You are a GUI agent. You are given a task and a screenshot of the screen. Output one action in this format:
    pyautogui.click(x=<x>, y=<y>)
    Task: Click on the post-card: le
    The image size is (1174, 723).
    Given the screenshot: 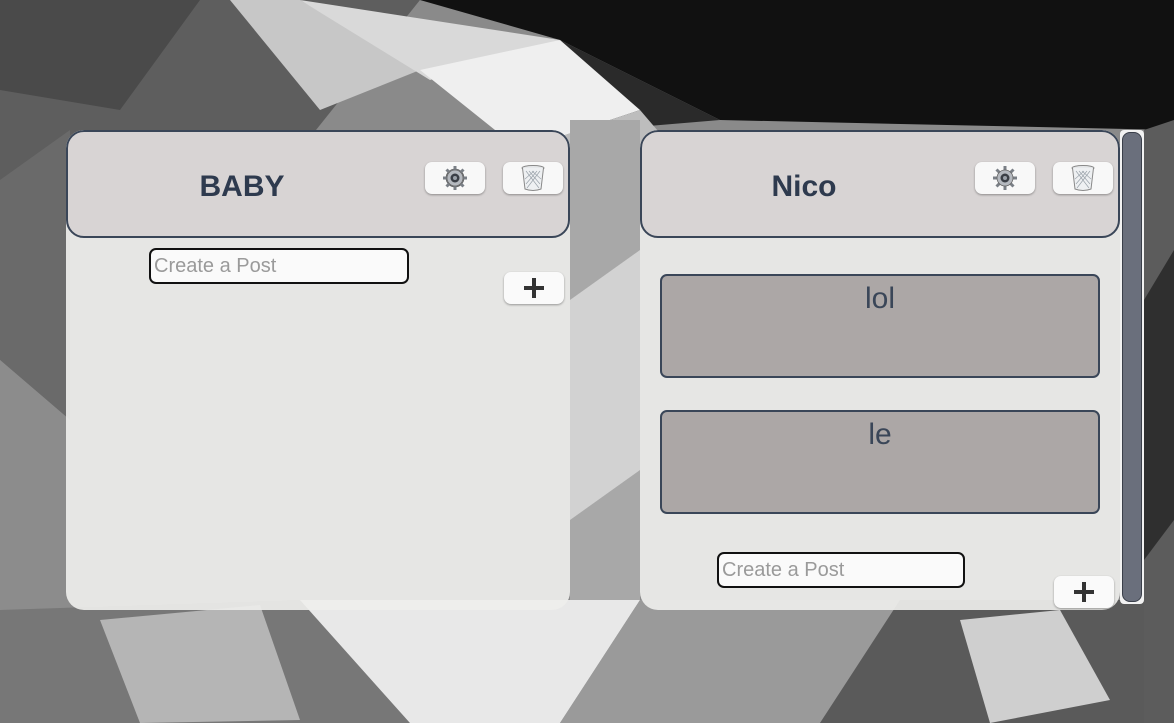 What is the action you would take?
    pyautogui.click(x=880, y=462)
    